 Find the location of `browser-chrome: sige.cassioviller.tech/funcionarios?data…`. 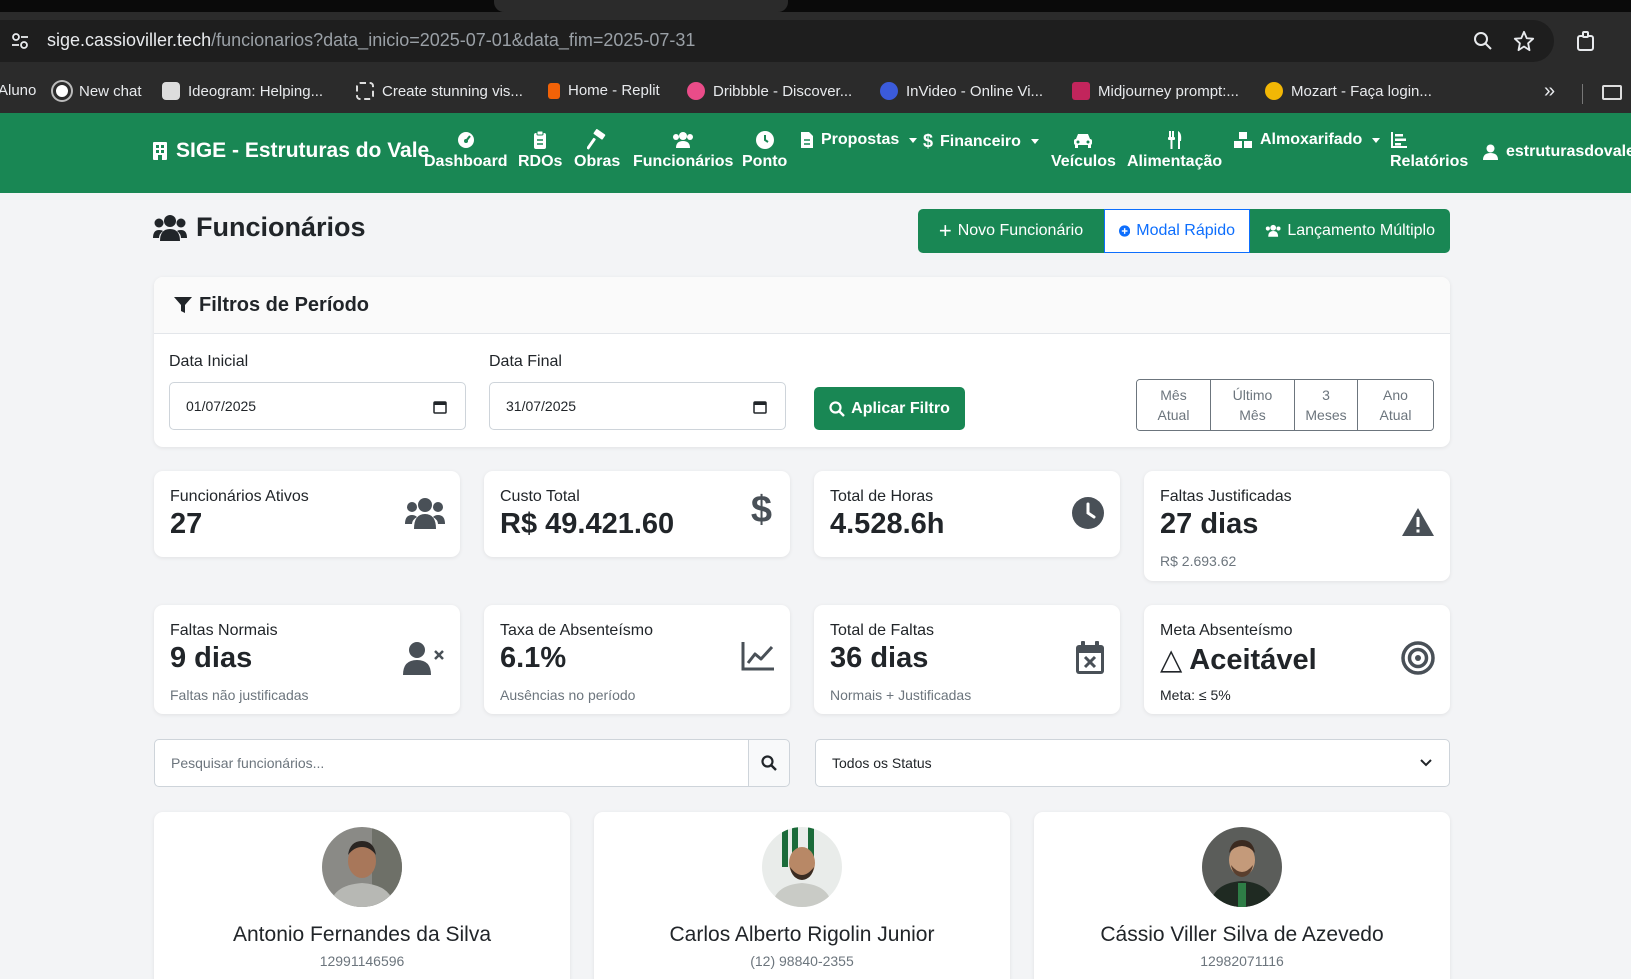

browser-chrome: sige.cassioviller.tech/funcionarios?data… is located at coordinates (815, 62).